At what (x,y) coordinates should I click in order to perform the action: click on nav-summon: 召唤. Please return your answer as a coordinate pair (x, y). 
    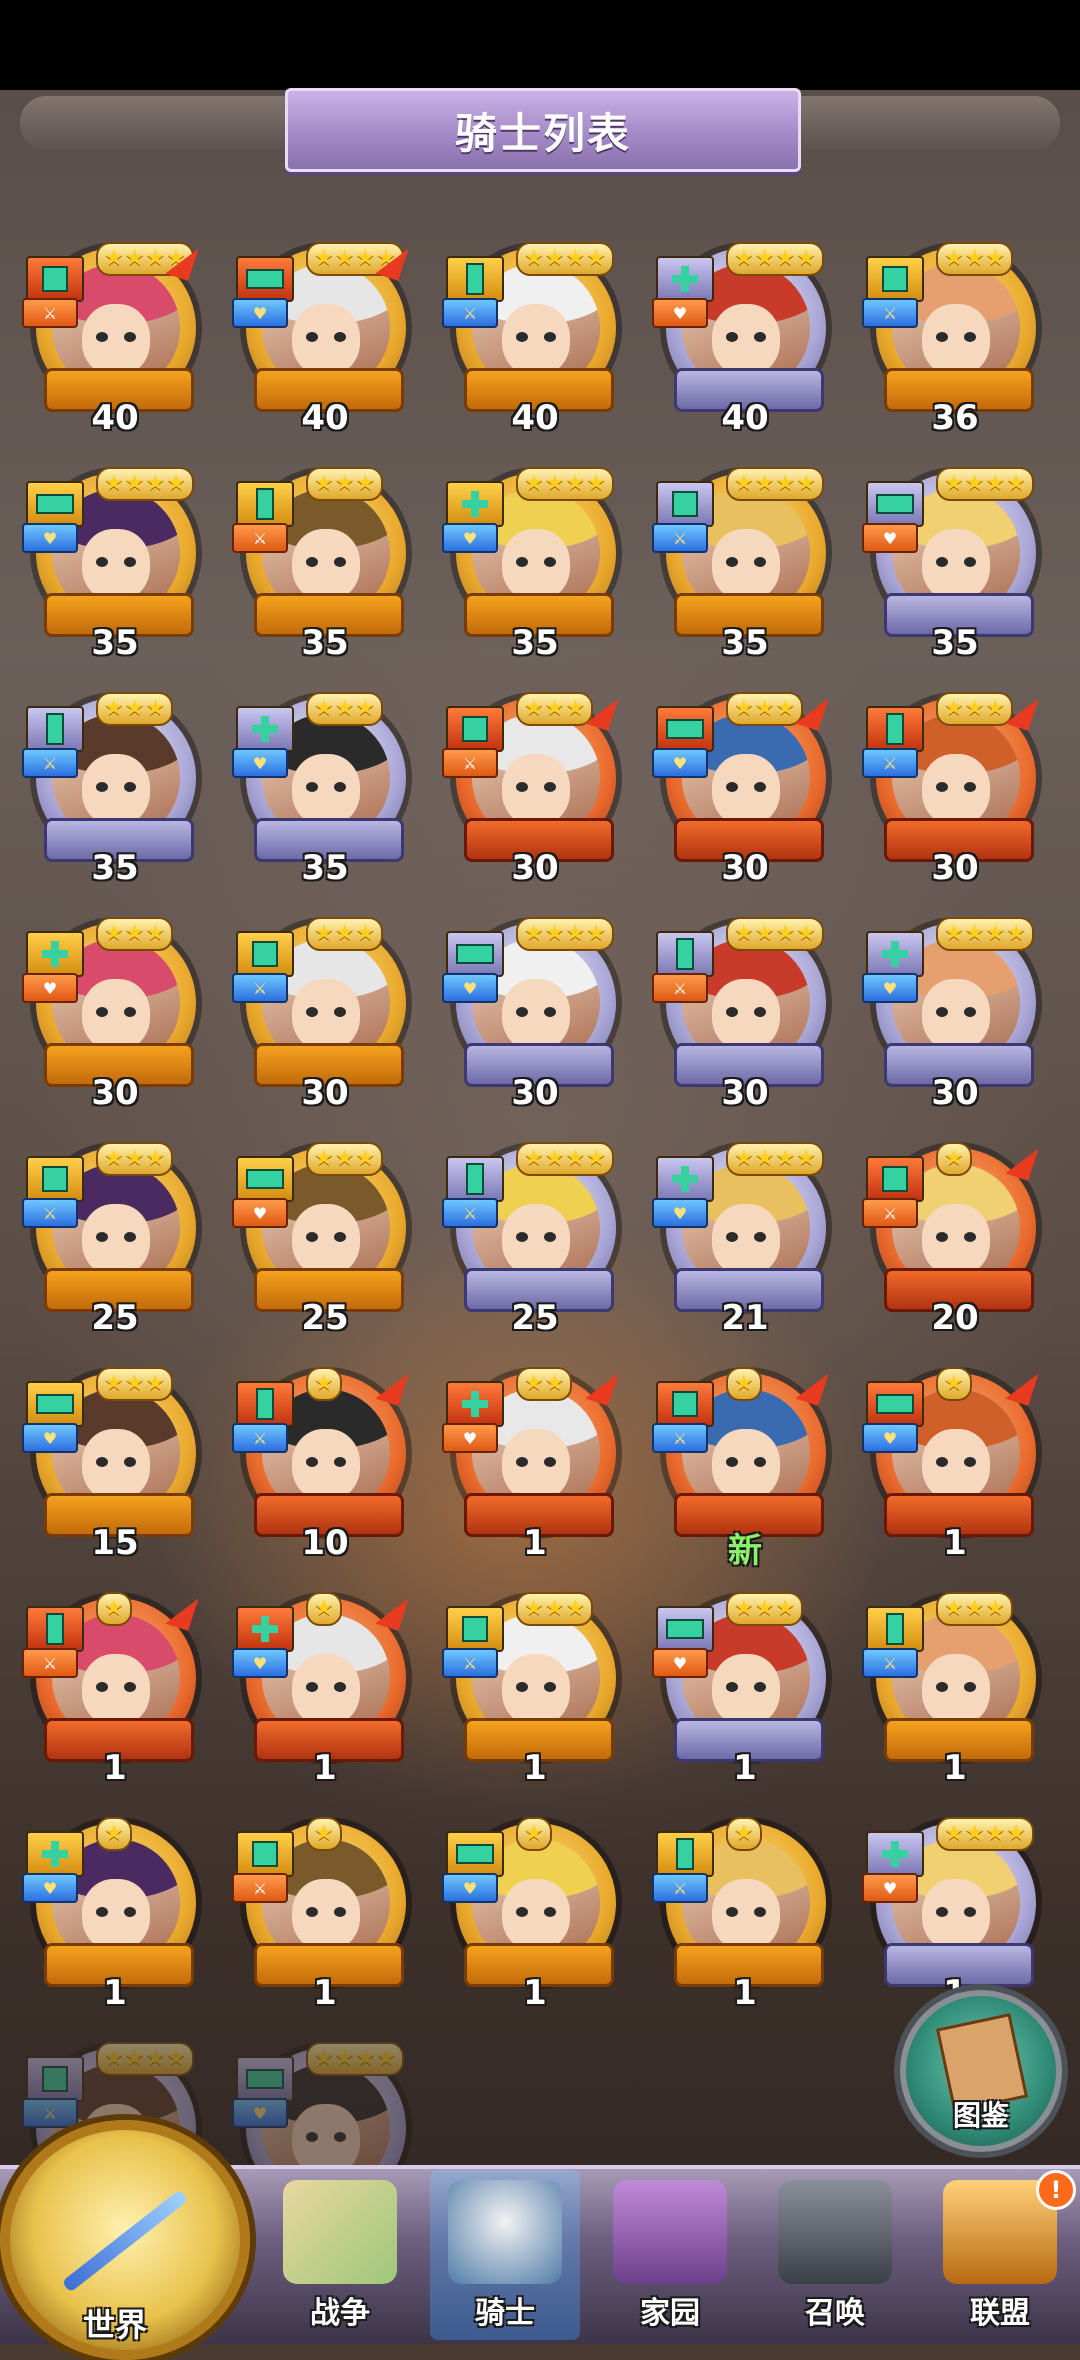
    Looking at the image, I should click on (835, 2255).